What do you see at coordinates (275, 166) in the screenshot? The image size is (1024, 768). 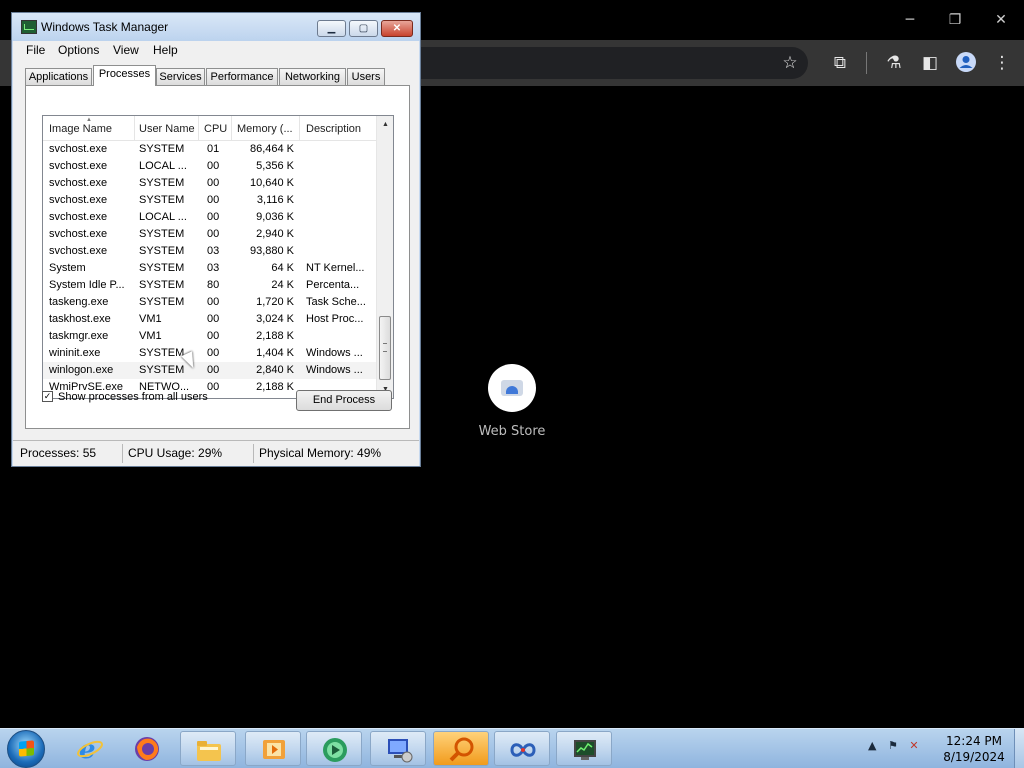 I see `cell-memory: 5,356 K` at bounding box center [275, 166].